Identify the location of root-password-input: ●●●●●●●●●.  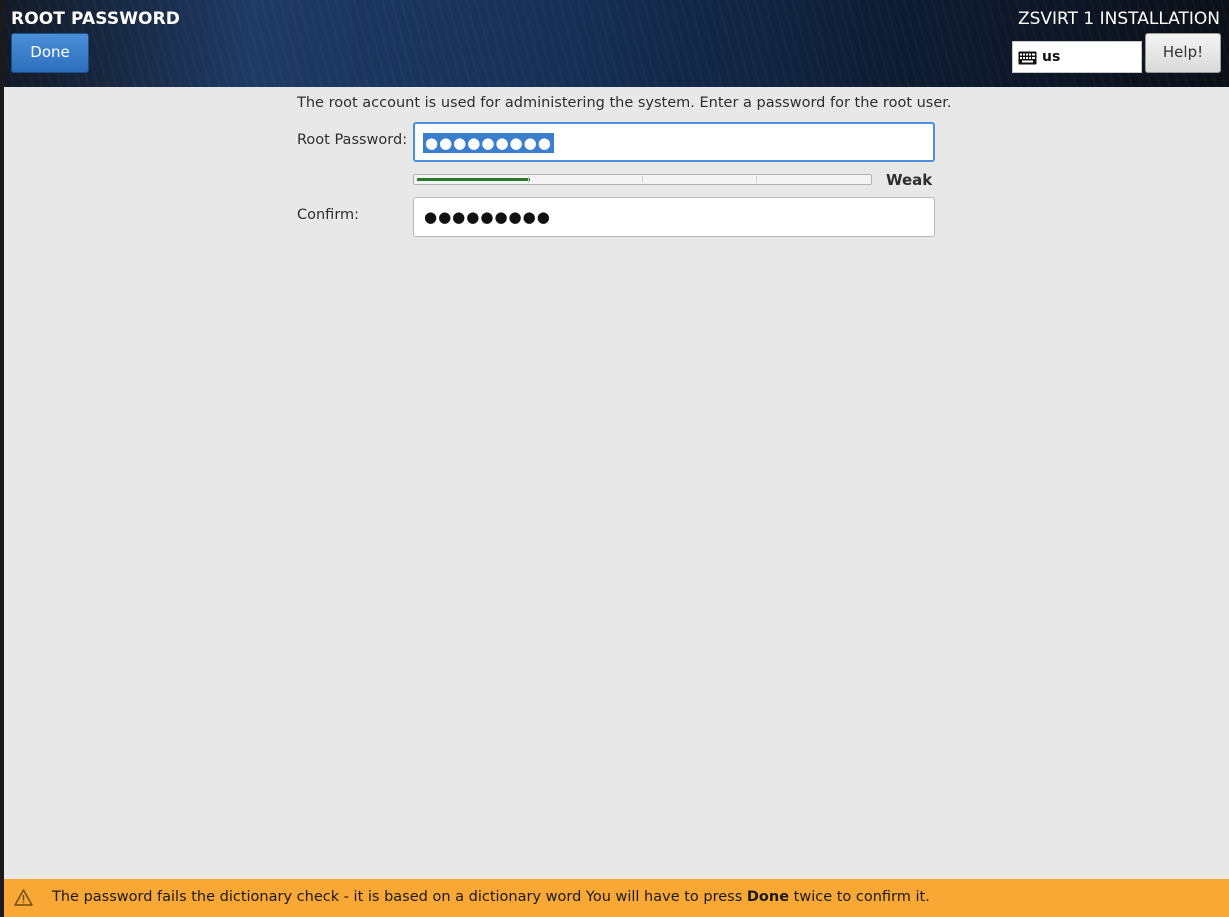
(674, 142).